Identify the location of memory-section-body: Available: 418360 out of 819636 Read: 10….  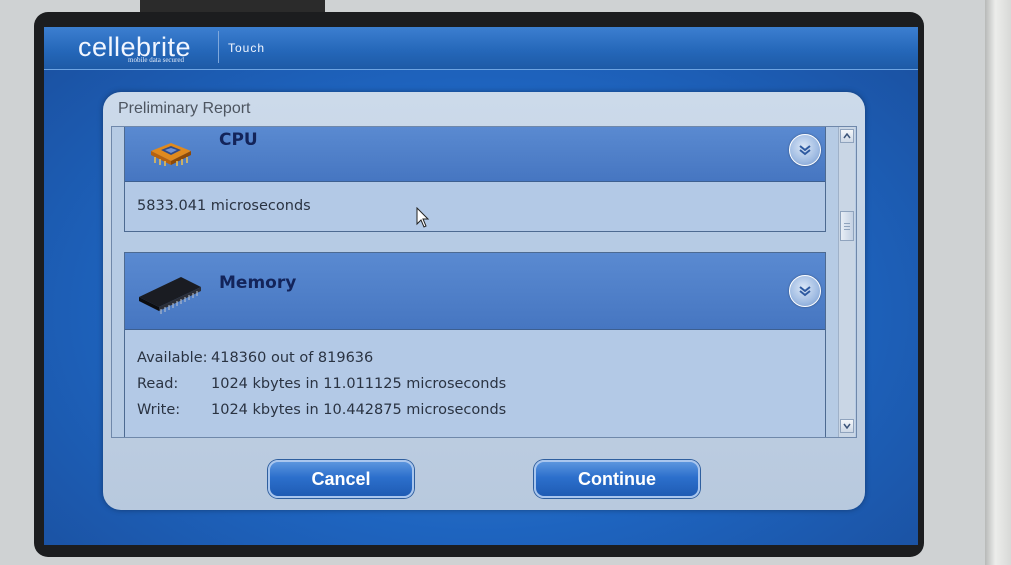
(475, 383).